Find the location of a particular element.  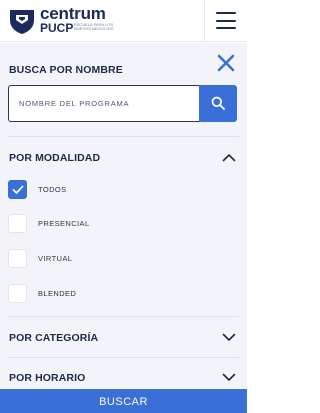

logo-tagline: ESCUELA PARA LOS NUEVOS NEGOCIOS is located at coordinates (94, 27).